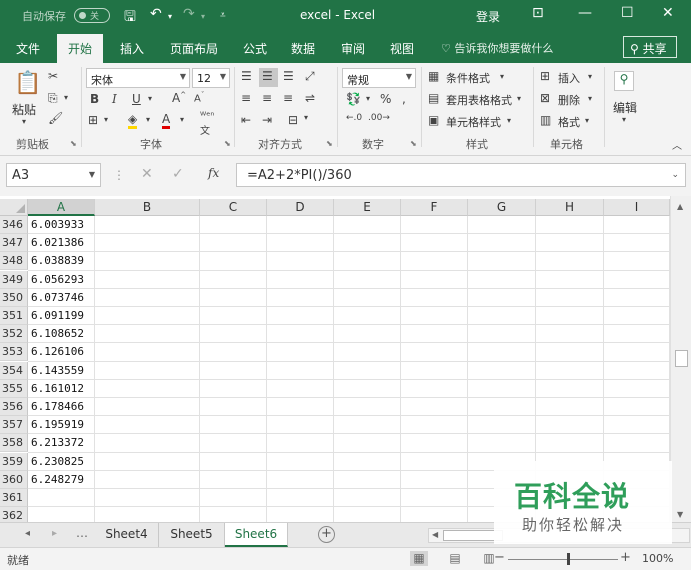 The height and width of the screenshot is (570, 691). What do you see at coordinates (57, 334) in the screenshot?
I see `cell-a: 6.108652` at bounding box center [57, 334].